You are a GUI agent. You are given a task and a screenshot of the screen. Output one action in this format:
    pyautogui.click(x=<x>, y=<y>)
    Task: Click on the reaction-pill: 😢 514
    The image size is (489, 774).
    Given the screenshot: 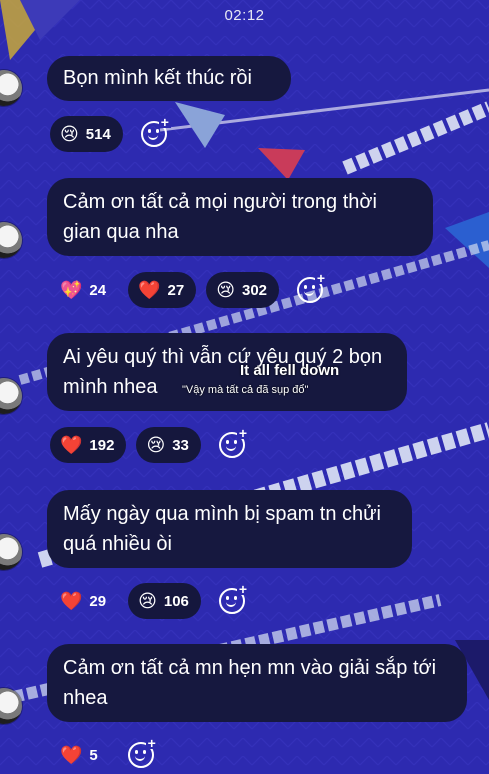 What is the action you would take?
    pyautogui.click(x=86, y=134)
    